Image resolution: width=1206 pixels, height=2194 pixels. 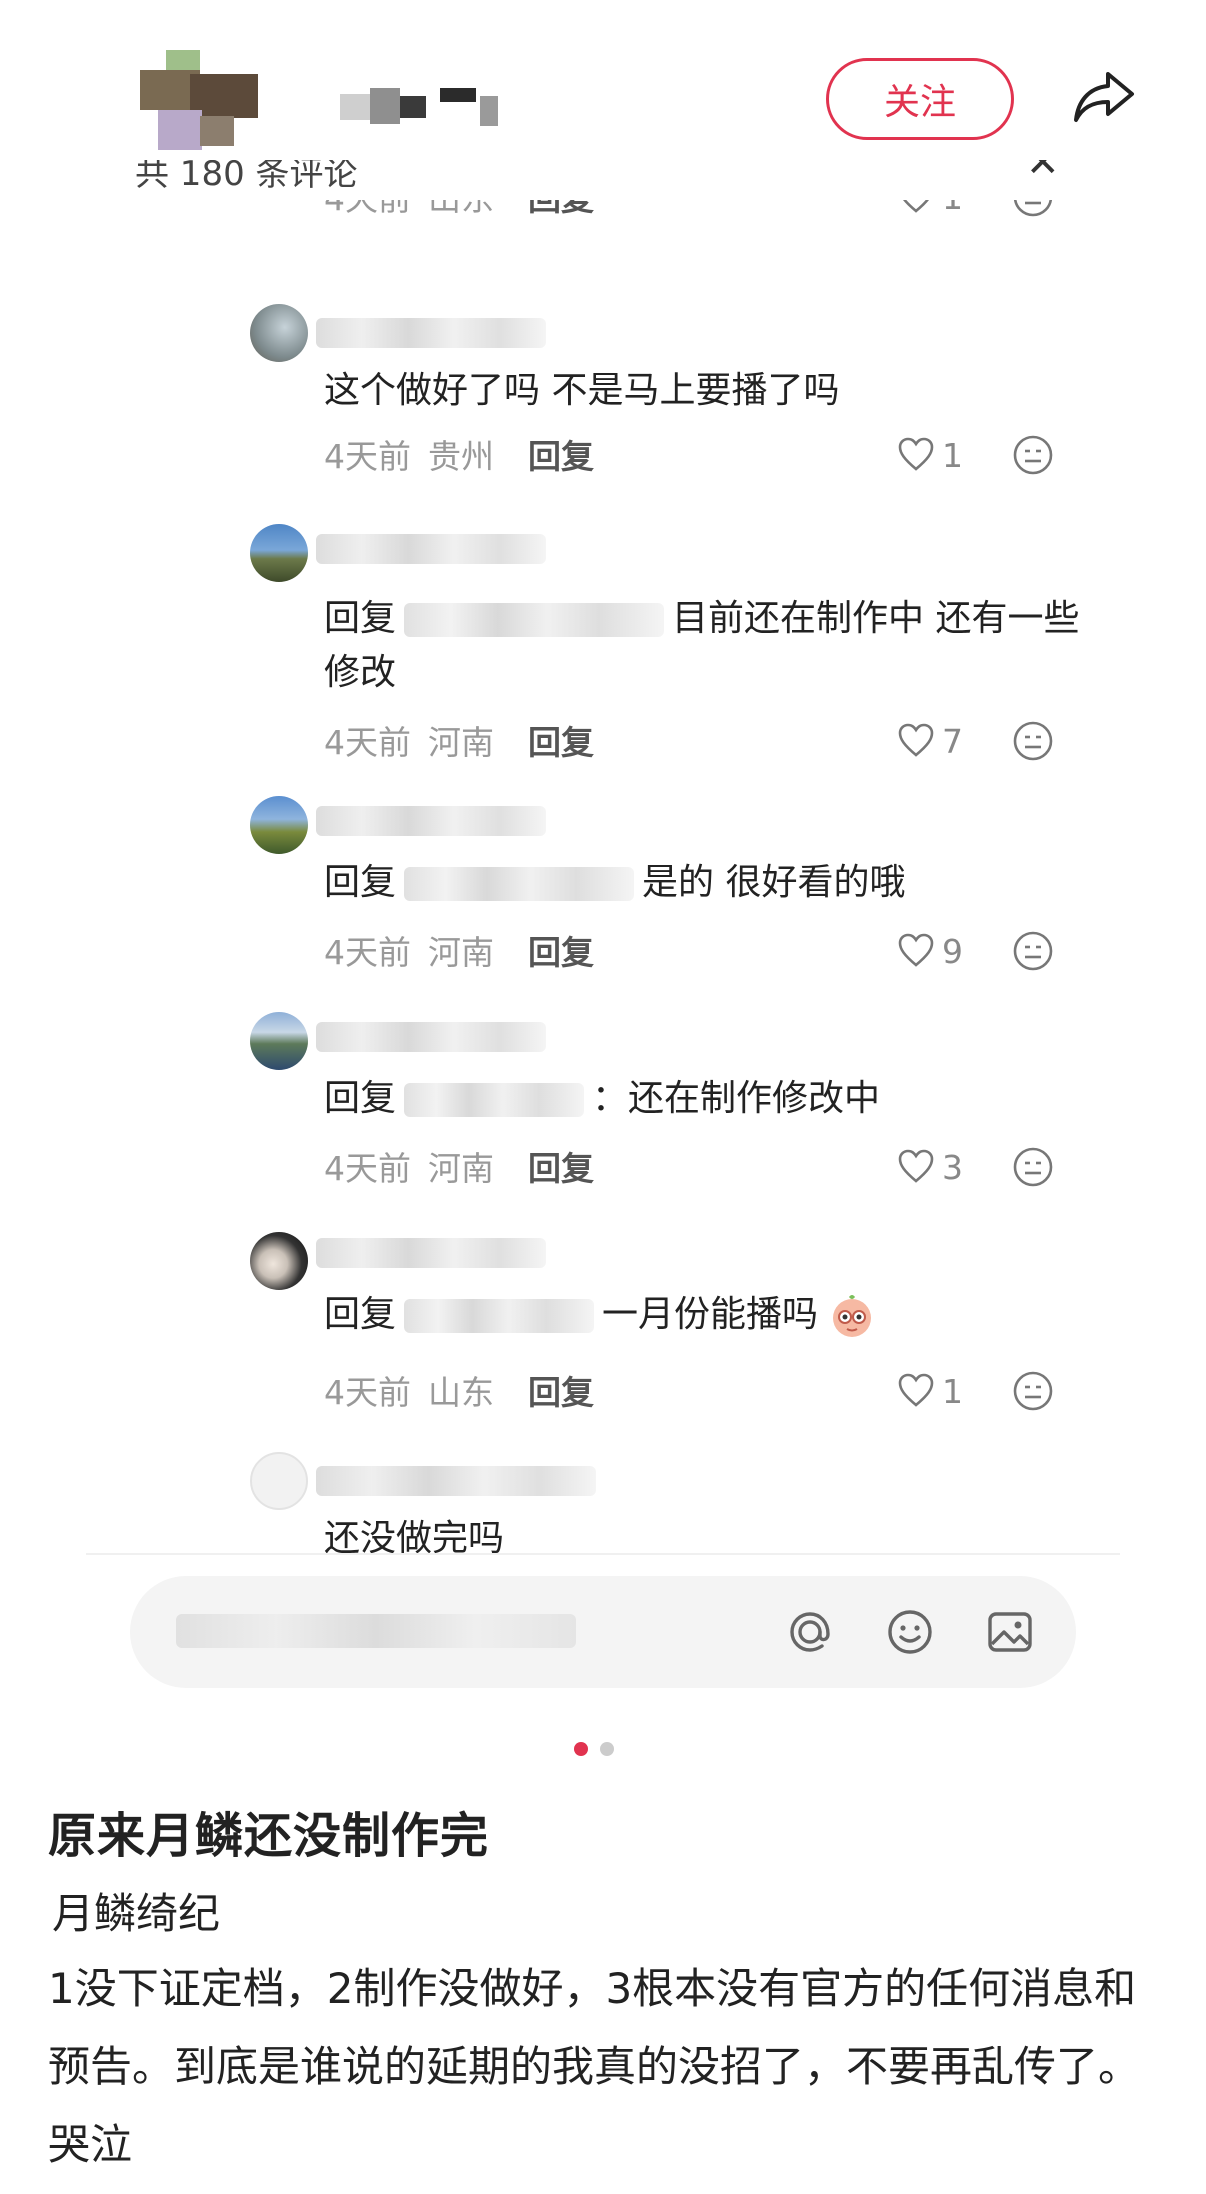 I want to click on like-count: 9, so click(x=952, y=951).